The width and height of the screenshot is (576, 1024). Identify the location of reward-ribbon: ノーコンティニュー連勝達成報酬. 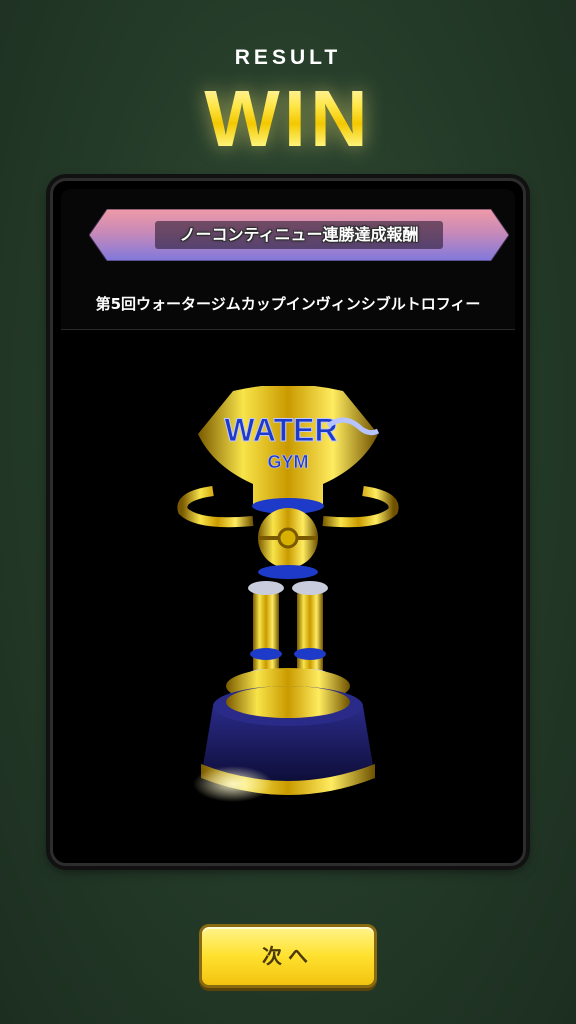
(299, 235).